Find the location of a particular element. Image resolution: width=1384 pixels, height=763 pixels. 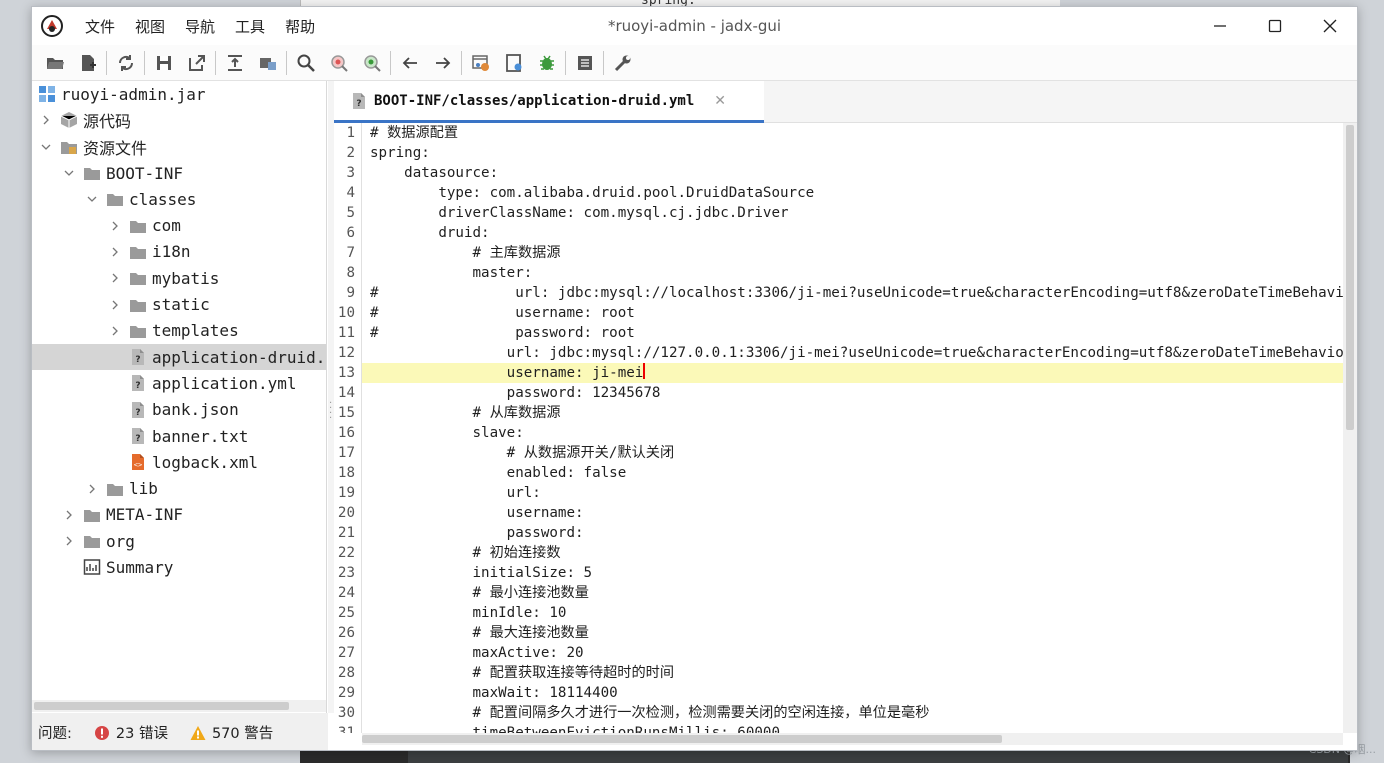

menu-item-3: 工具 is located at coordinates (252, 26).